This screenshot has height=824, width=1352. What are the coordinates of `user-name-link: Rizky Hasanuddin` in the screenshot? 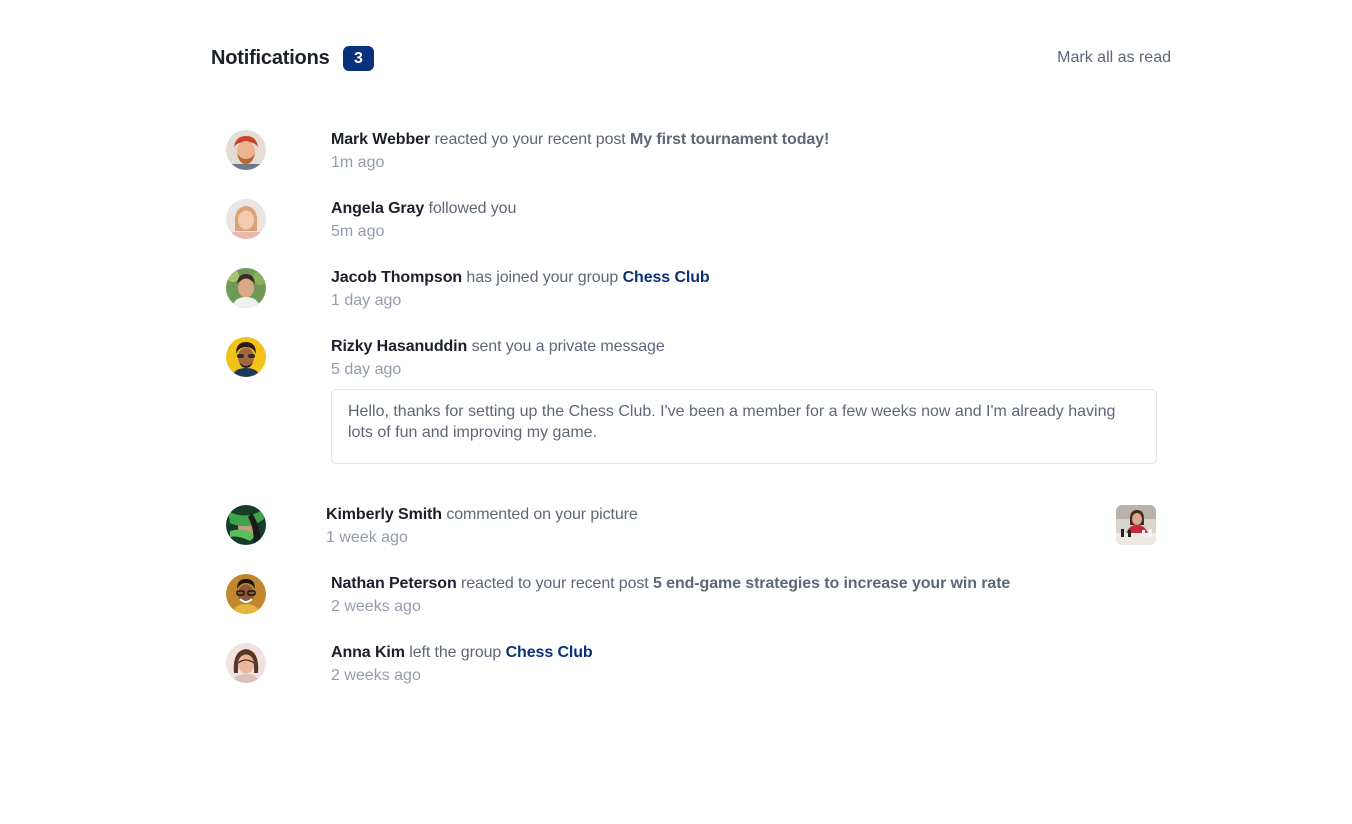 It's located at (399, 346).